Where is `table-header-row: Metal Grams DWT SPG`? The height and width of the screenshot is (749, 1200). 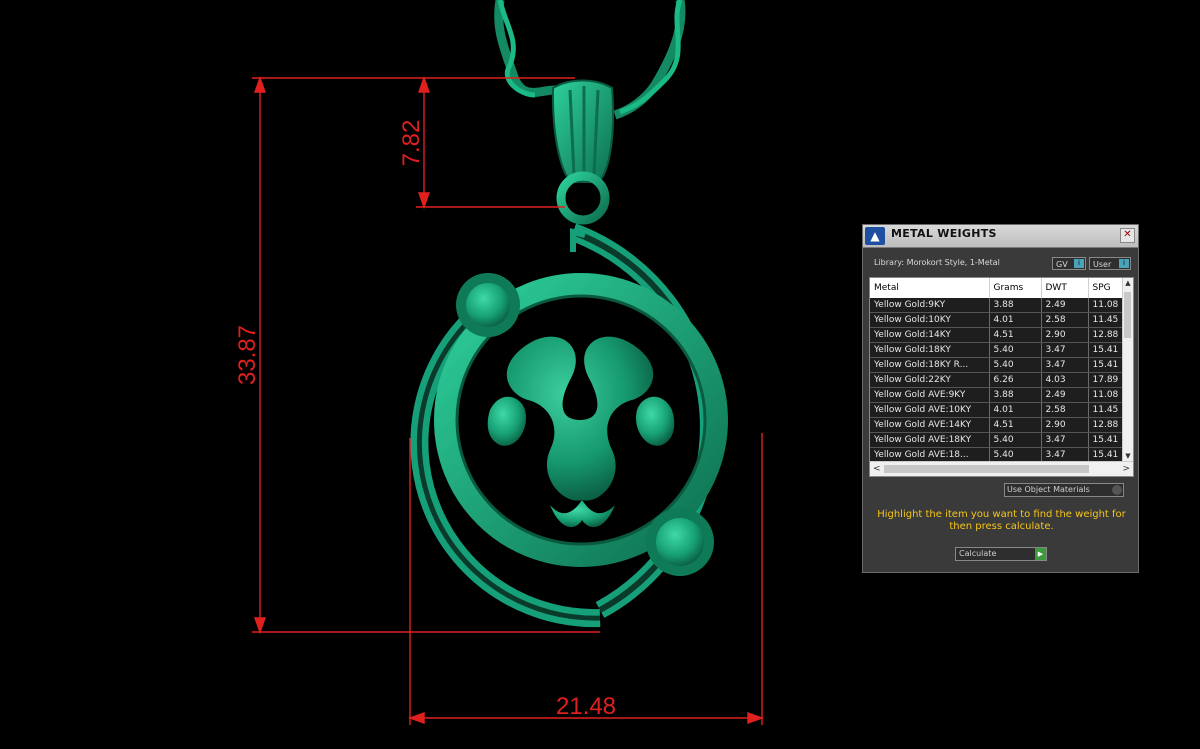 table-header-row: Metal Grams DWT SPG is located at coordinates (998, 288).